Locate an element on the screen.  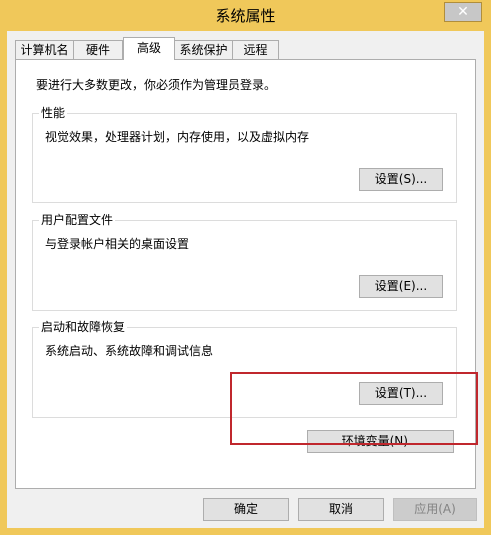
tab-label: 高级 is located at coordinates (148, 48).